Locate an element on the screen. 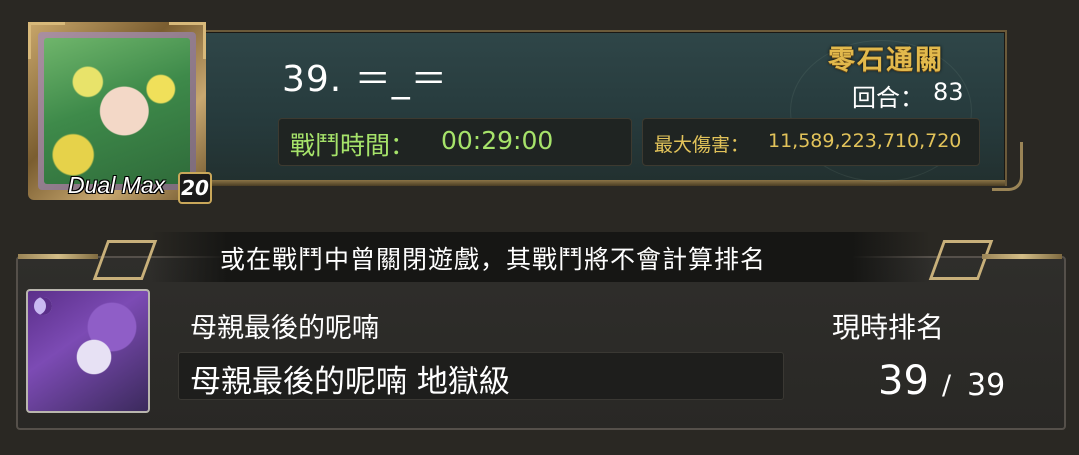 The width and height of the screenshot is (1079, 455). max-damage-label: 最大傷害： is located at coordinates (702, 145).